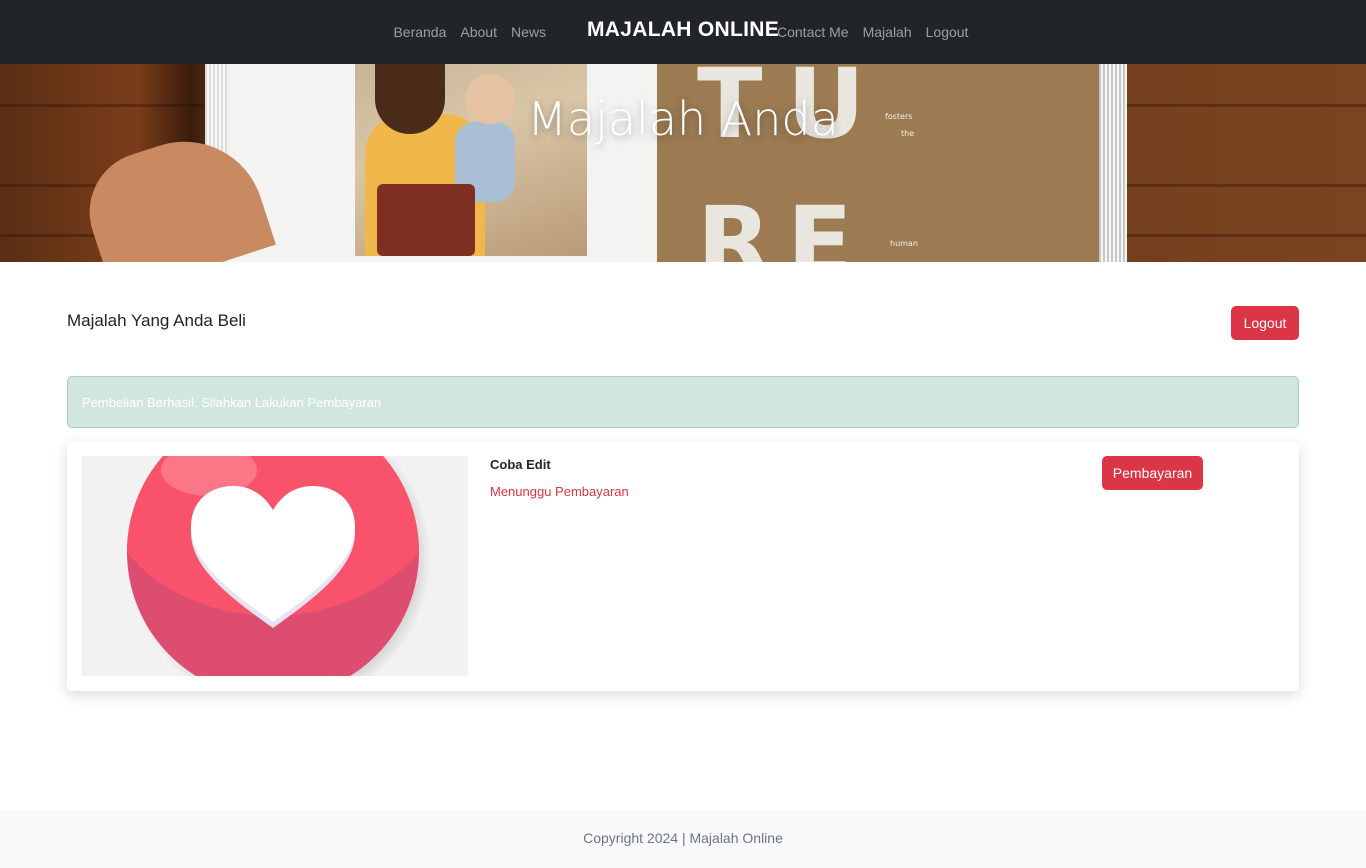 Image resolution: width=1366 pixels, height=868 pixels. I want to click on nav-link-beranda: Beranda, so click(419, 32).